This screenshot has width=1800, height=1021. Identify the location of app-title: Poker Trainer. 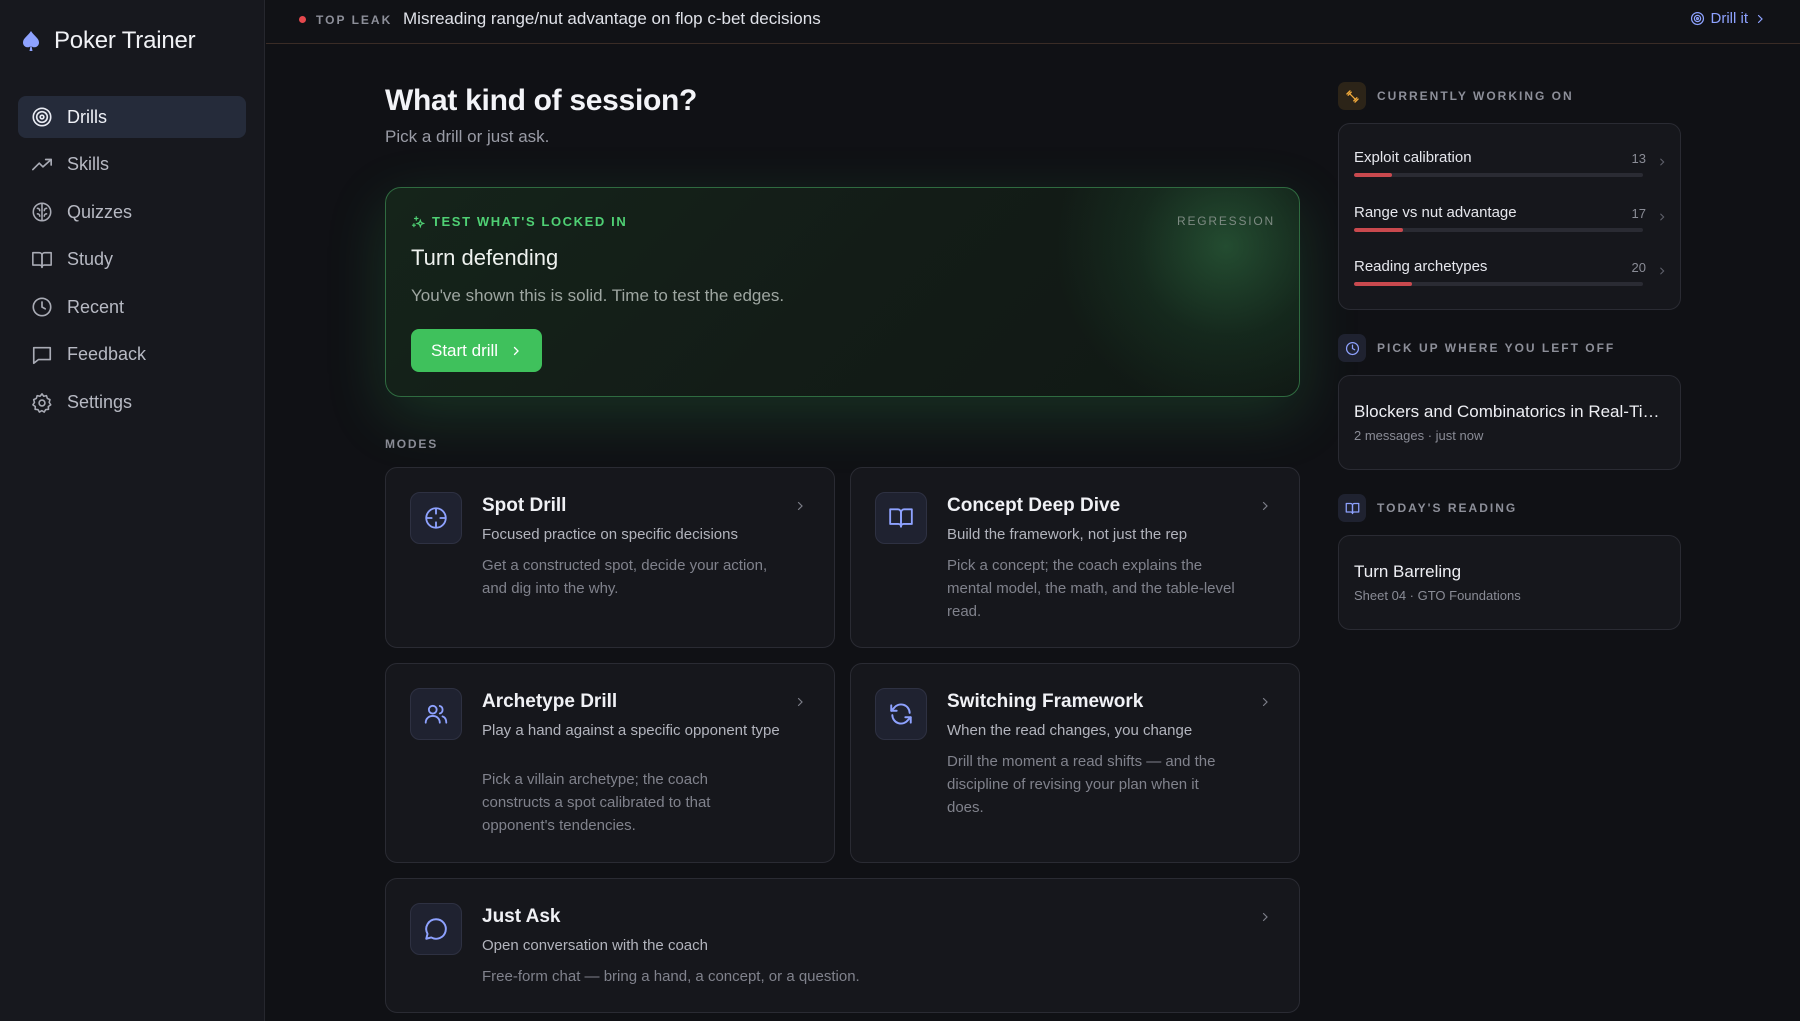
(125, 40).